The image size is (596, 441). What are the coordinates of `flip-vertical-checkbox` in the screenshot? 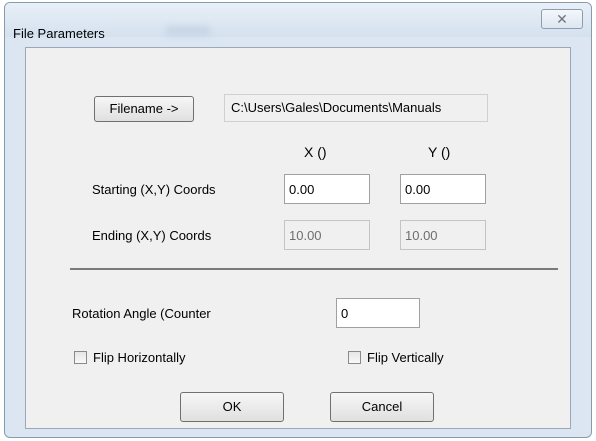 It's located at (354, 357).